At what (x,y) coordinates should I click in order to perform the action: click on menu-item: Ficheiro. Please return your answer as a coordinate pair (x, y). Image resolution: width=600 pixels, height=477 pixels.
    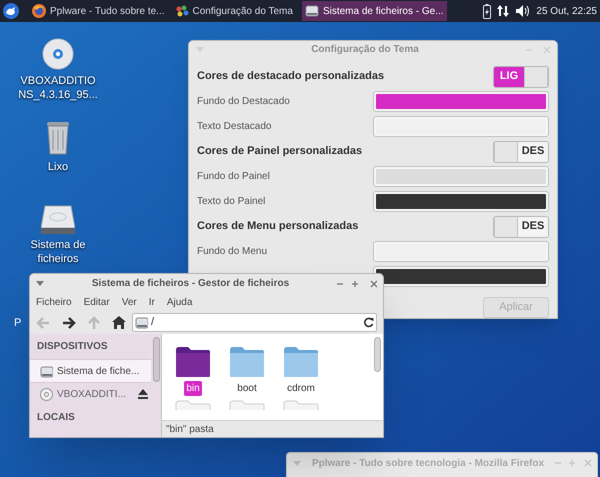
    Looking at the image, I should click on (54, 302).